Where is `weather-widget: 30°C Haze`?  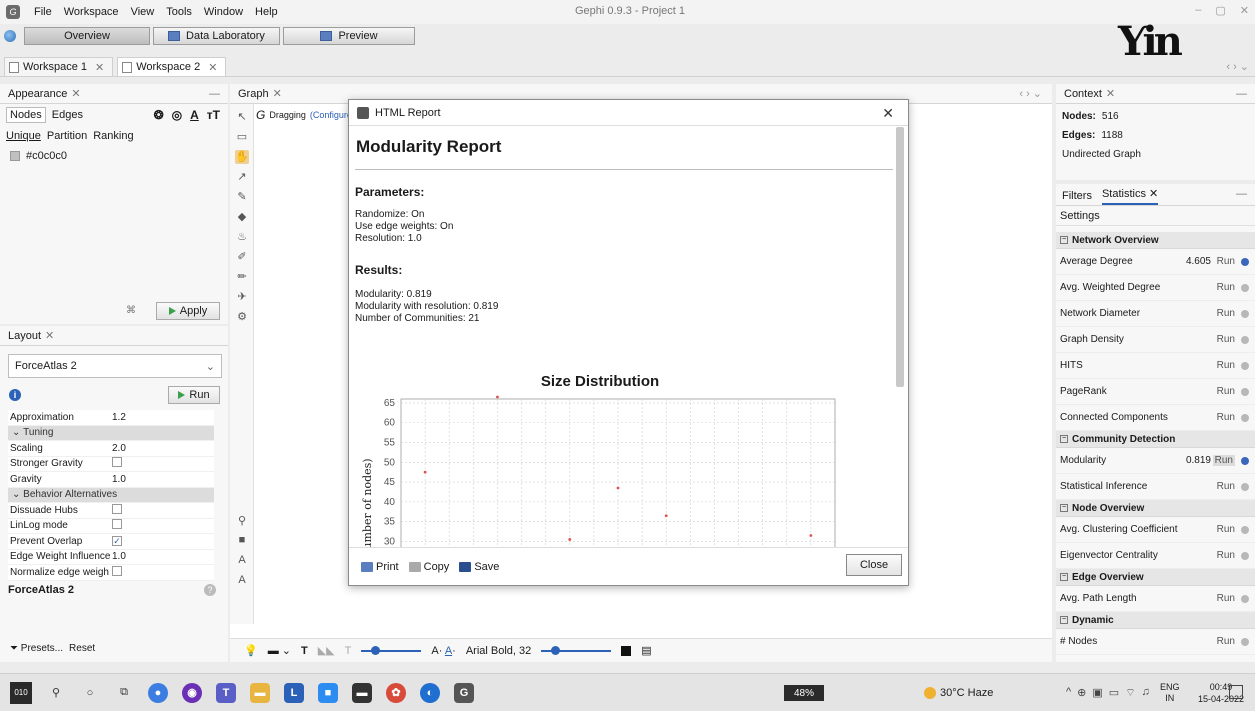
weather-widget: 30°C Haze is located at coordinates (958, 693).